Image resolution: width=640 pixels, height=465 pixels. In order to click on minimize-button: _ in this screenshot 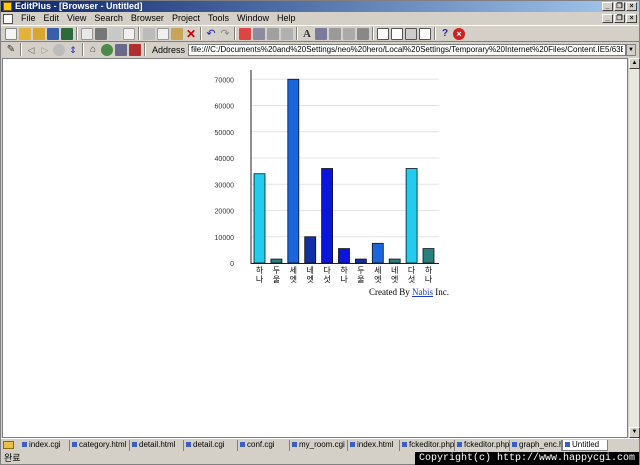, I will do `click(607, 6)`.